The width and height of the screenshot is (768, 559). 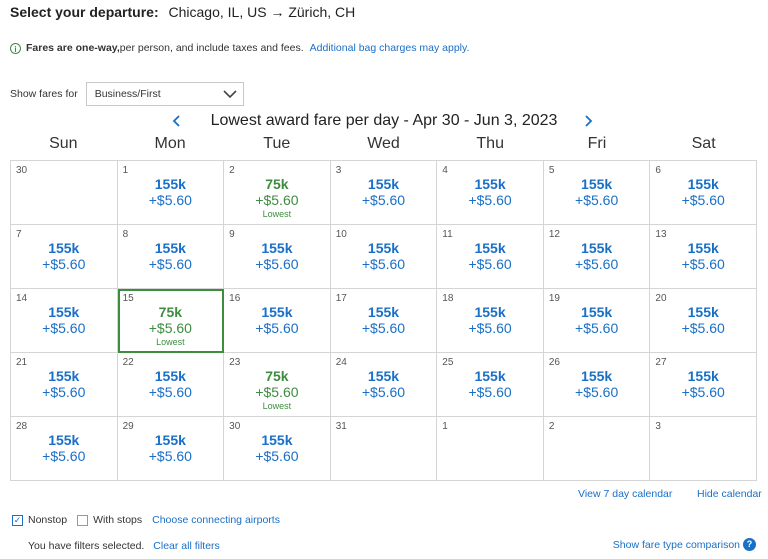 I want to click on calendar-day-cell: 19 155k +$5.60, so click(x=597, y=321).